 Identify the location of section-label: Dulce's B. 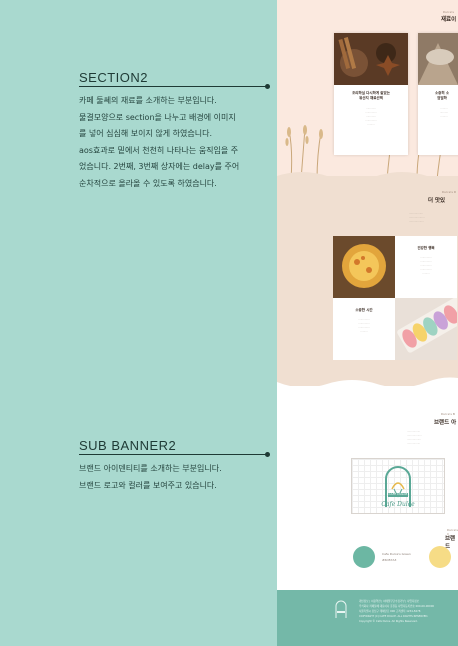
(448, 414).